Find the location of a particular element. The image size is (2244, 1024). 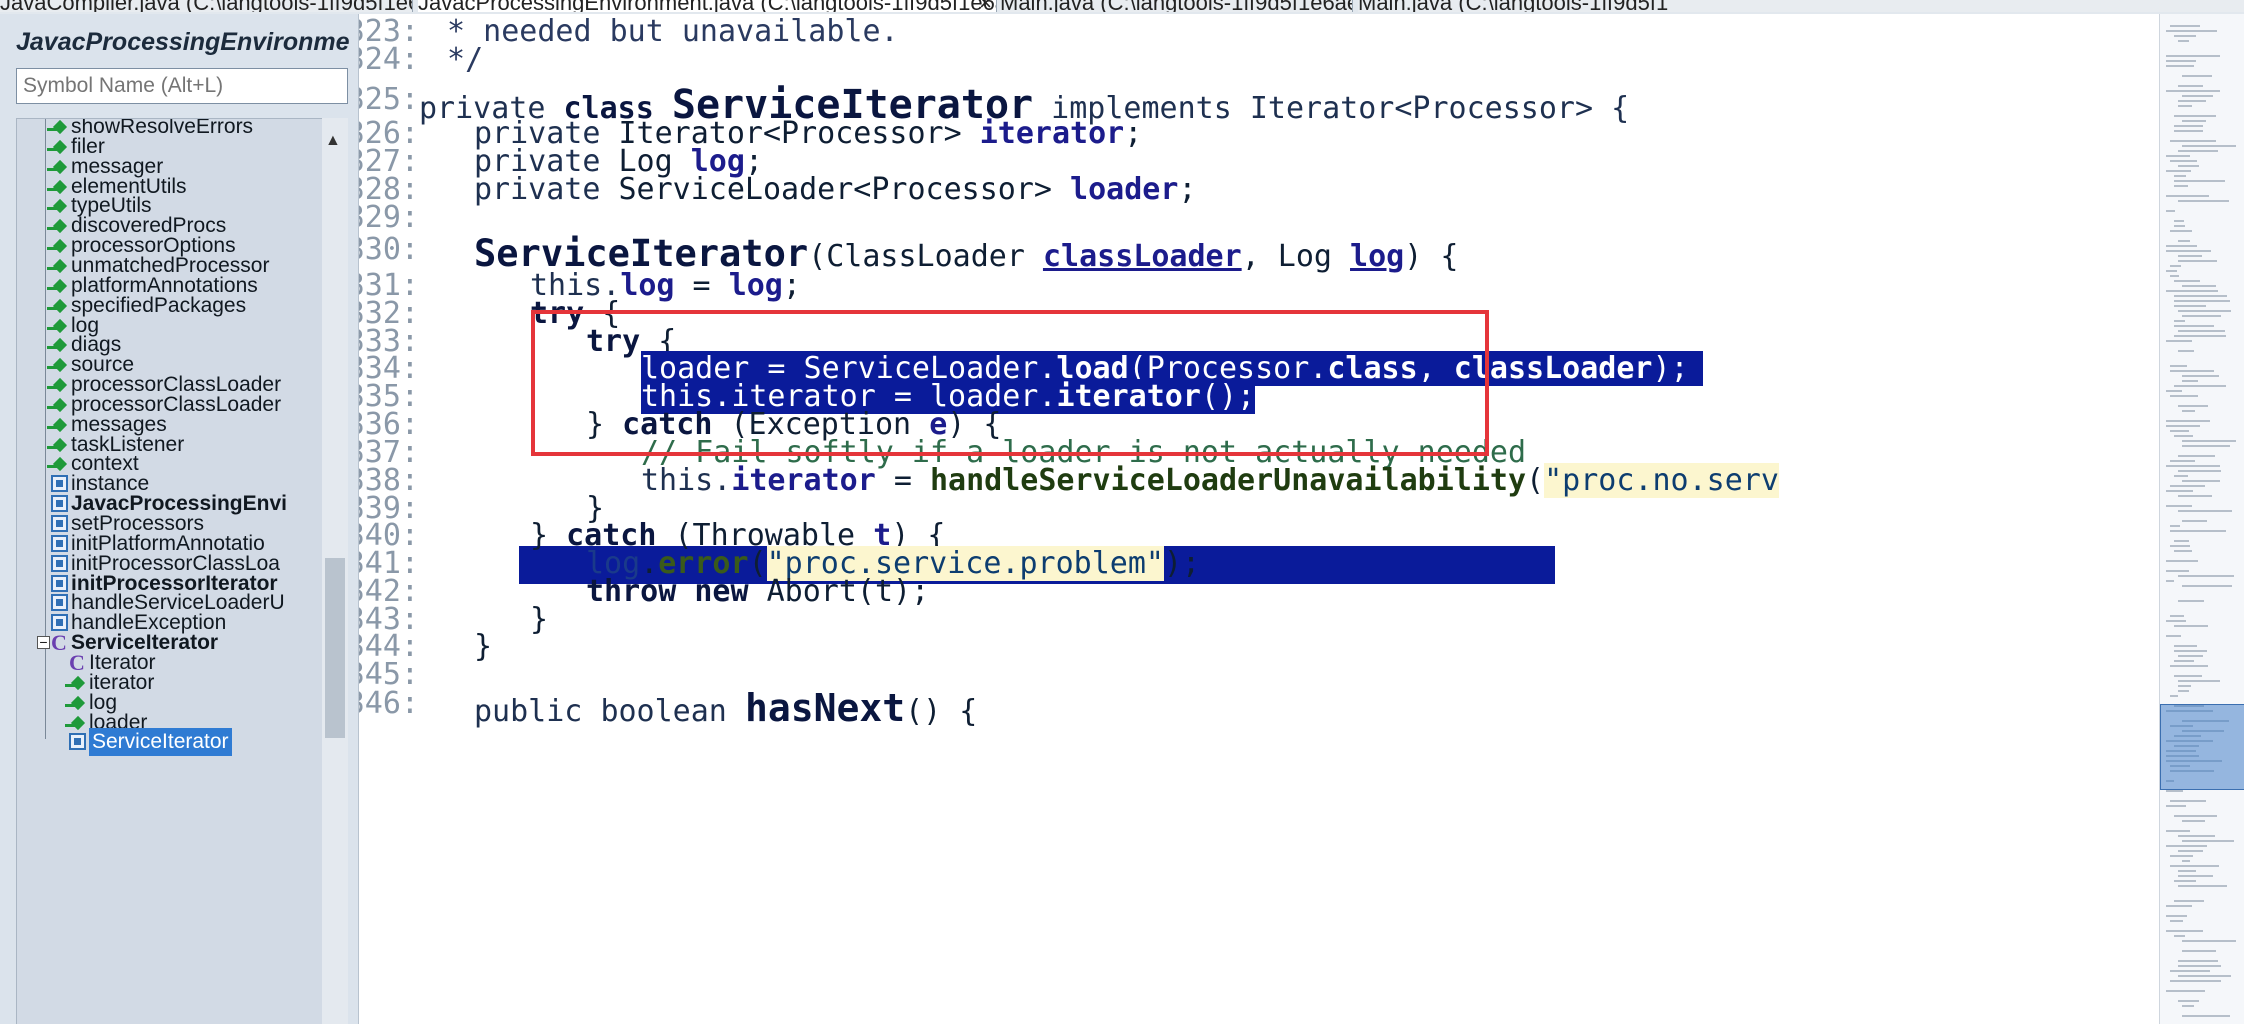

tree-scrollbar: ▲ is located at coordinates (335, 571).